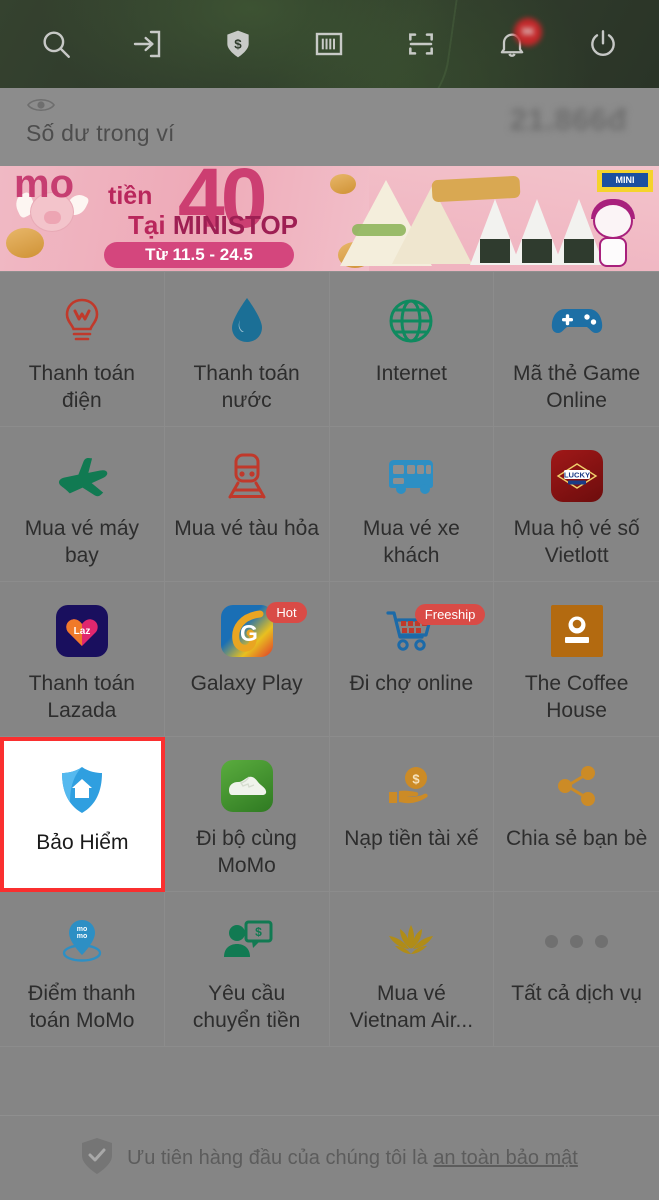 The height and width of the screenshot is (1200, 659). Describe the element at coordinates (130, 196) in the screenshot. I see `banner-tien-text: tiền` at that location.